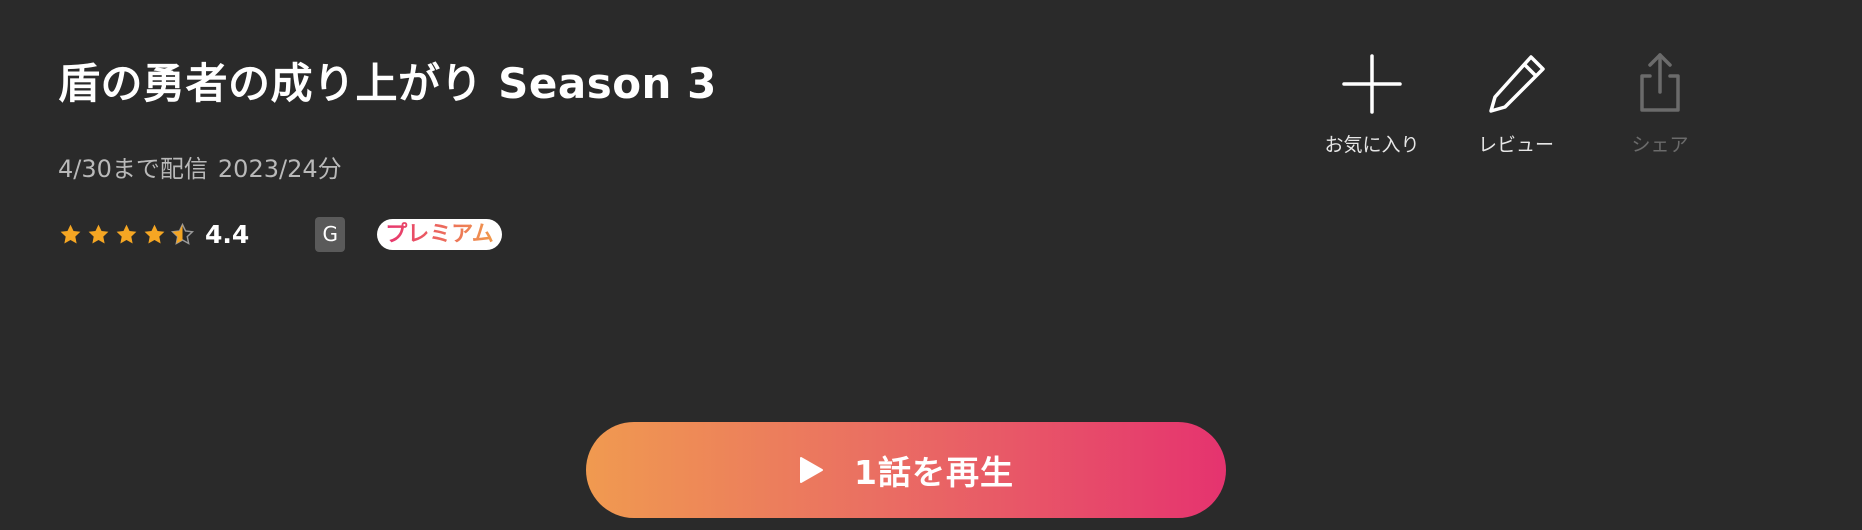 This screenshot has height=530, width=1862. Describe the element at coordinates (133, 169) in the screenshot. I see `availability-text: 4/30まで配信` at that location.